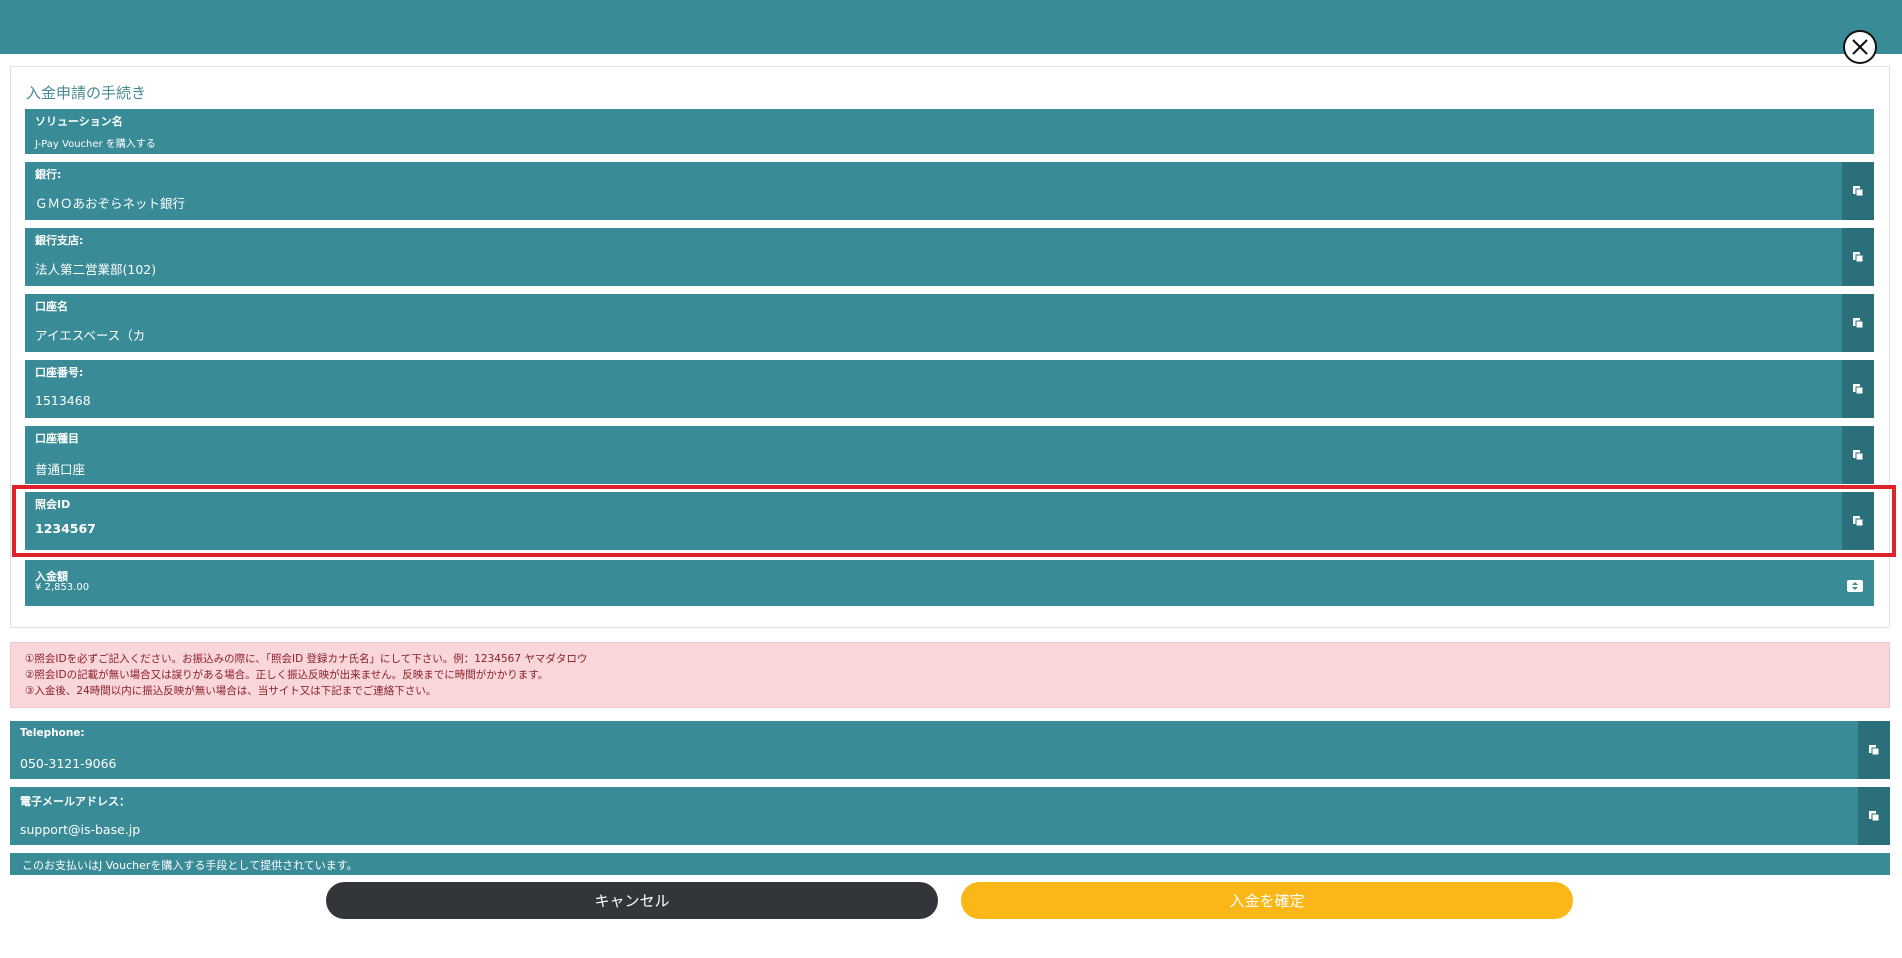 Image resolution: width=1902 pixels, height=958 pixels. What do you see at coordinates (95, 144) in the screenshot?
I see `solution-value: J-Pay Voucher を購入する` at bounding box center [95, 144].